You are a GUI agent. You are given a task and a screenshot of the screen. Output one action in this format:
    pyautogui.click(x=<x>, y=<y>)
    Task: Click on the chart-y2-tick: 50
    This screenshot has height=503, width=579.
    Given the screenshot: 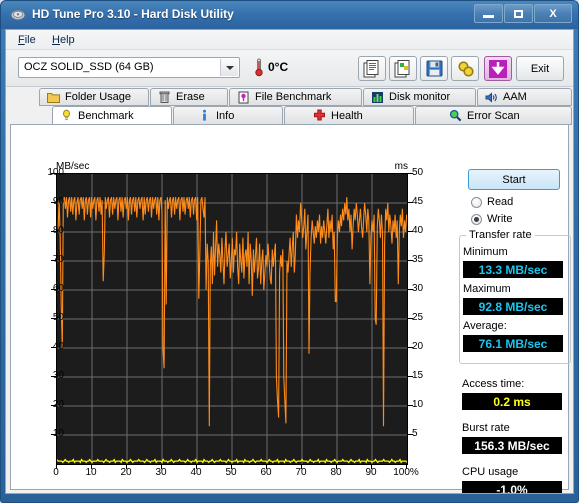 What is the action you would take?
    pyautogui.click(x=418, y=172)
    